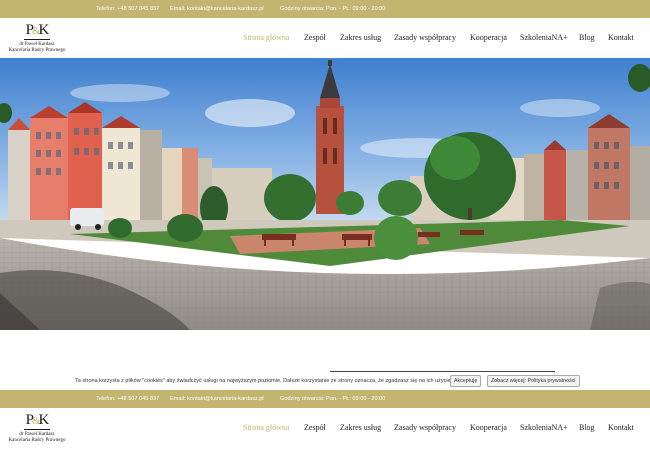 This screenshot has height=450, width=650. Describe the element at coordinates (266, 37) in the screenshot. I see `nav-strona-glowna: Strona główna` at that location.